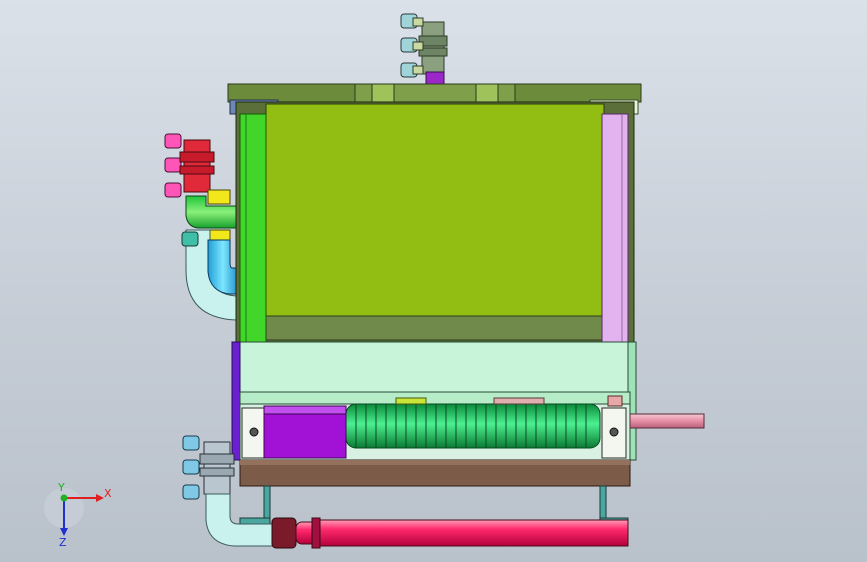 This screenshot has width=867, height=562. What do you see at coordinates (450, 533) in the screenshot?
I see `red-pipe` at bounding box center [450, 533].